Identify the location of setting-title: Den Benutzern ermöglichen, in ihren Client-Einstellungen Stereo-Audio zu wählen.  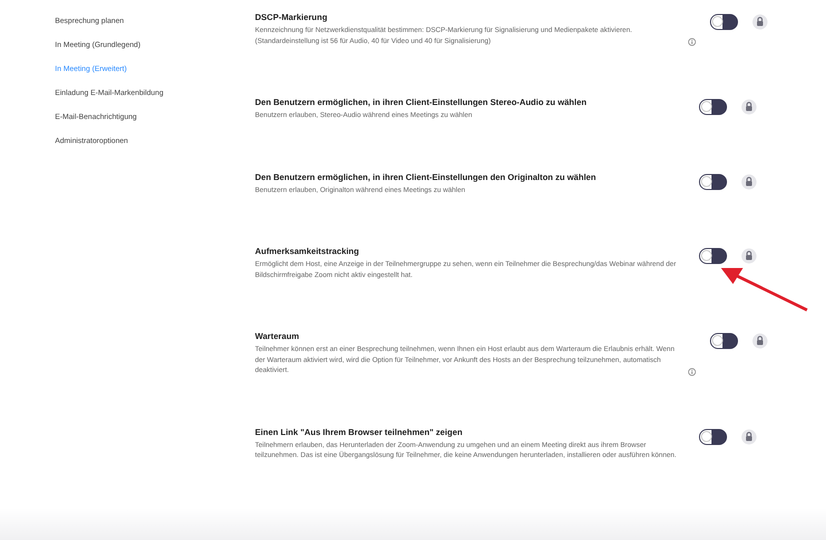
(421, 102).